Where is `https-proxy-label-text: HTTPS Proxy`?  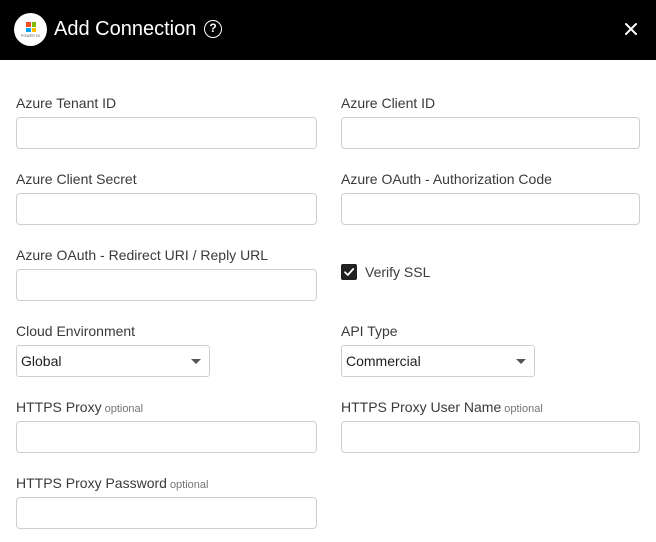
https-proxy-label-text: HTTPS Proxy is located at coordinates (59, 407).